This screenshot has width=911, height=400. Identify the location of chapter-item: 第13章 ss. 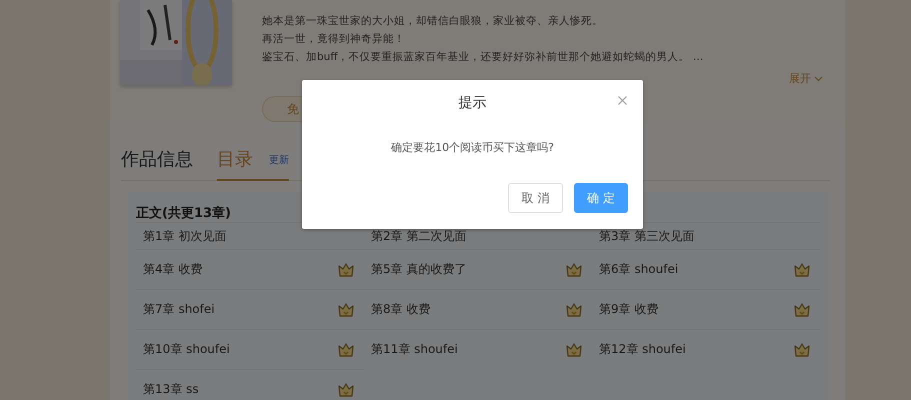
(250, 384).